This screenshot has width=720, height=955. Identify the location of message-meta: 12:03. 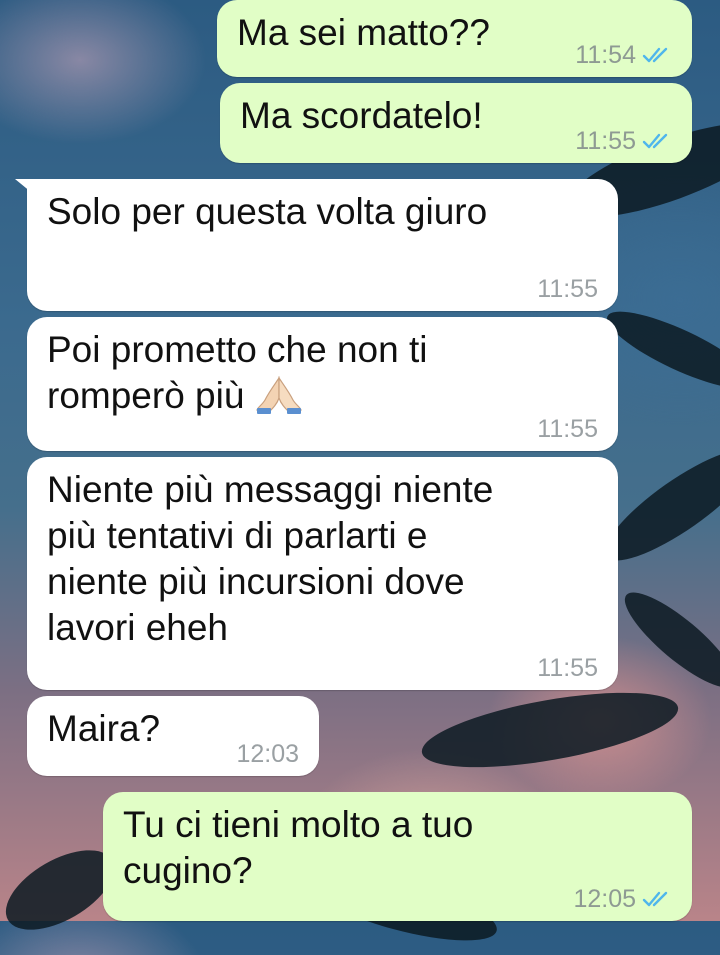
(267, 754).